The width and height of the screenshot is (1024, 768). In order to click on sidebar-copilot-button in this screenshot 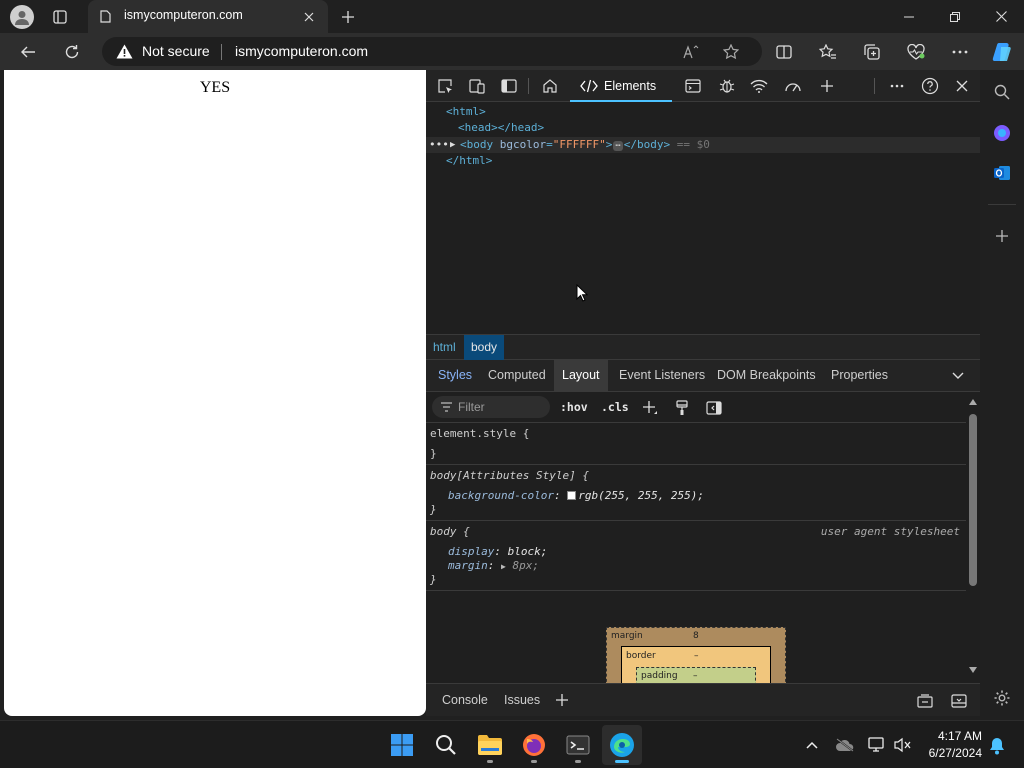, I will do `click(1002, 133)`.